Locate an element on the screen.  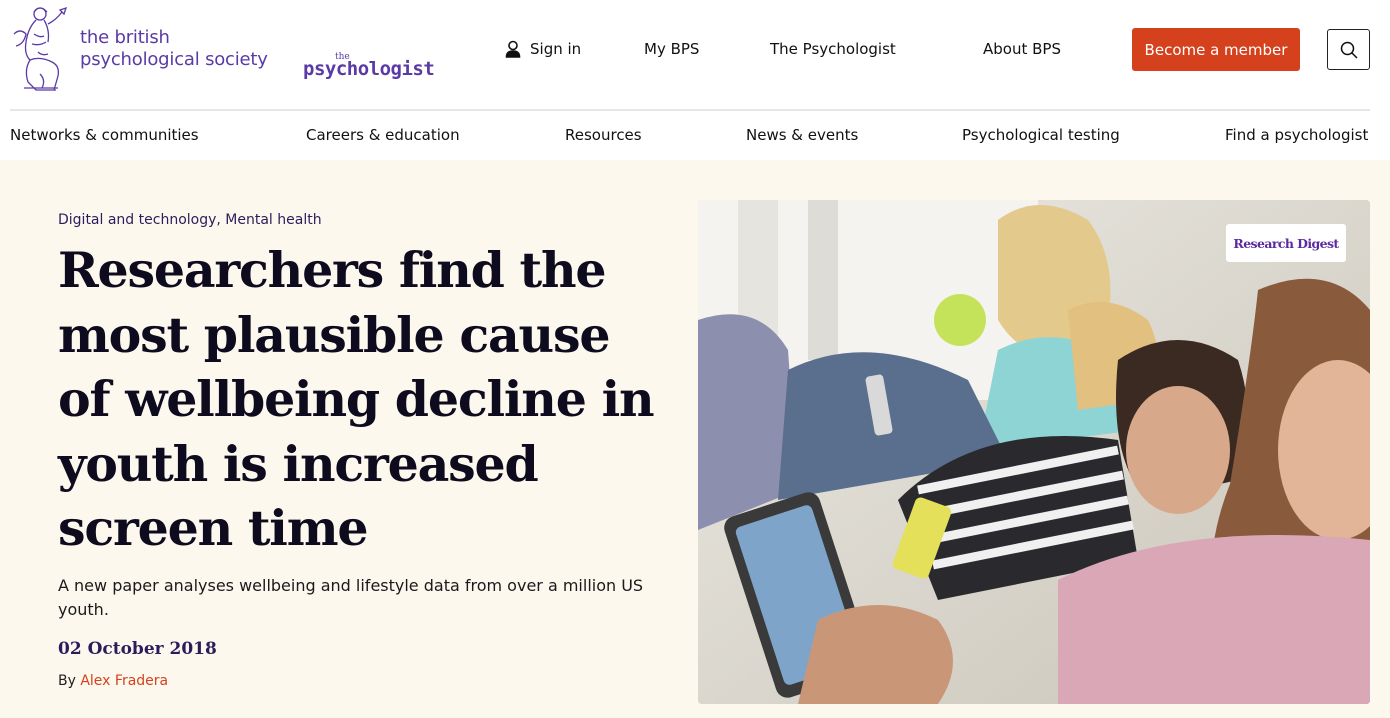
search-icon is located at coordinates (1349, 50).